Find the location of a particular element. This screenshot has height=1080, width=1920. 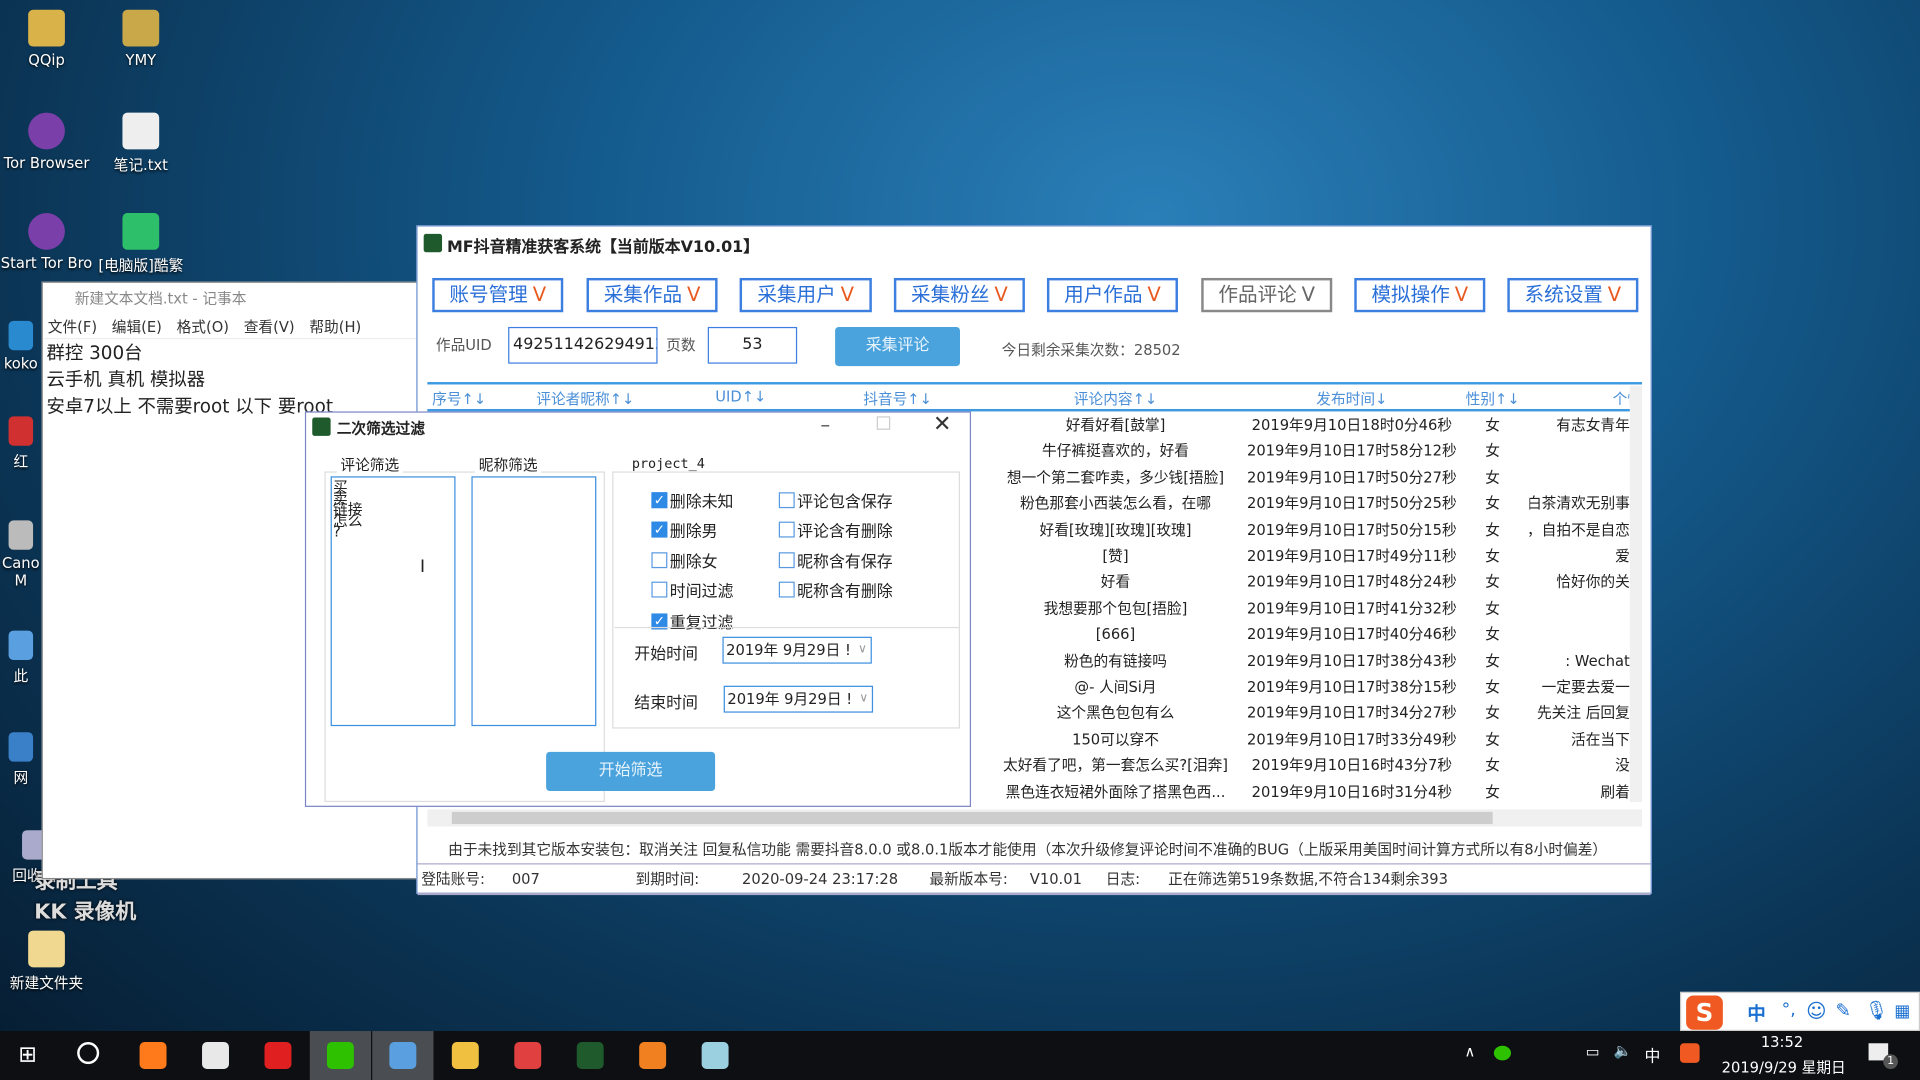

menu-help: 帮助(H) is located at coordinates (335, 325).